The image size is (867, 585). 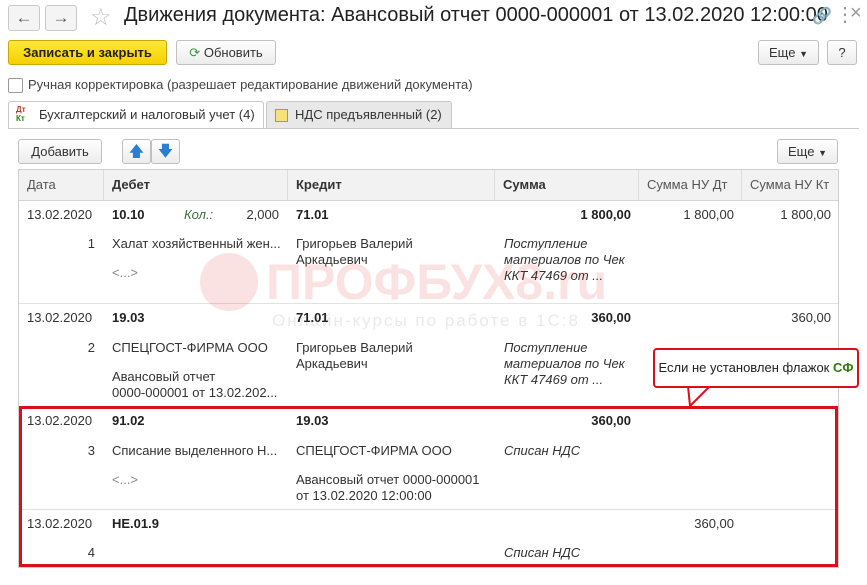 What do you see at coordinates (790, 185) in the screenshot?
I see `col-nu-kt: Сумма НУ Кт` at bounding box center [790, 185].